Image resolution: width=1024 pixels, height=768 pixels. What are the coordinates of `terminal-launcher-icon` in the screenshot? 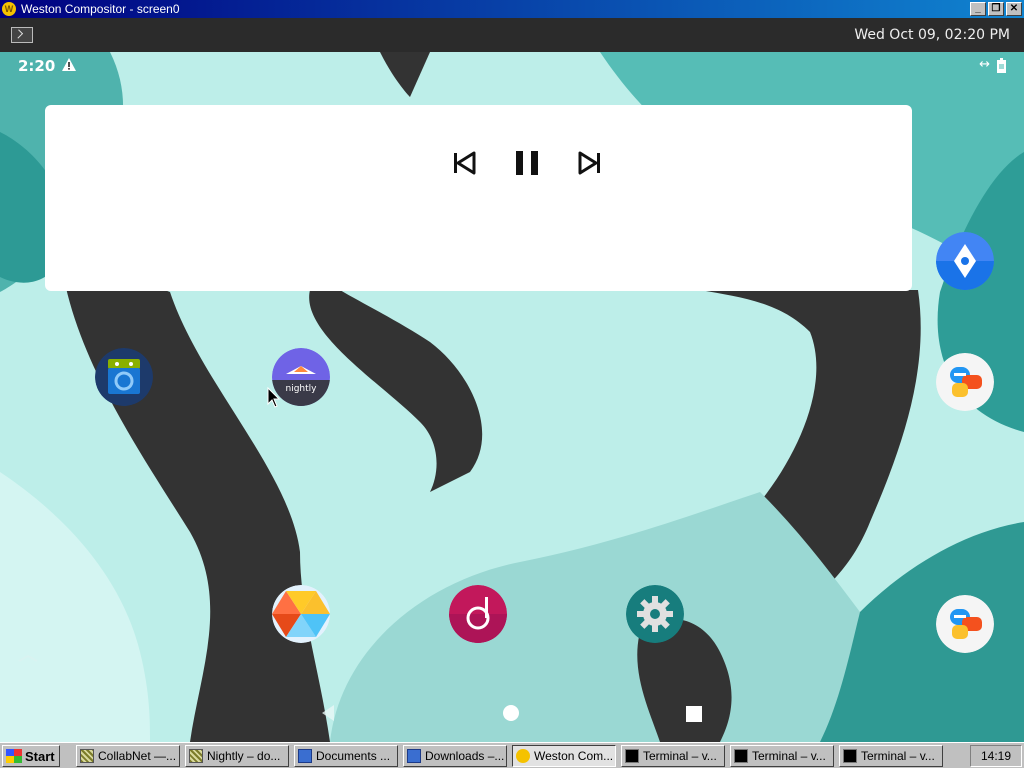 It's located at (22, 35).